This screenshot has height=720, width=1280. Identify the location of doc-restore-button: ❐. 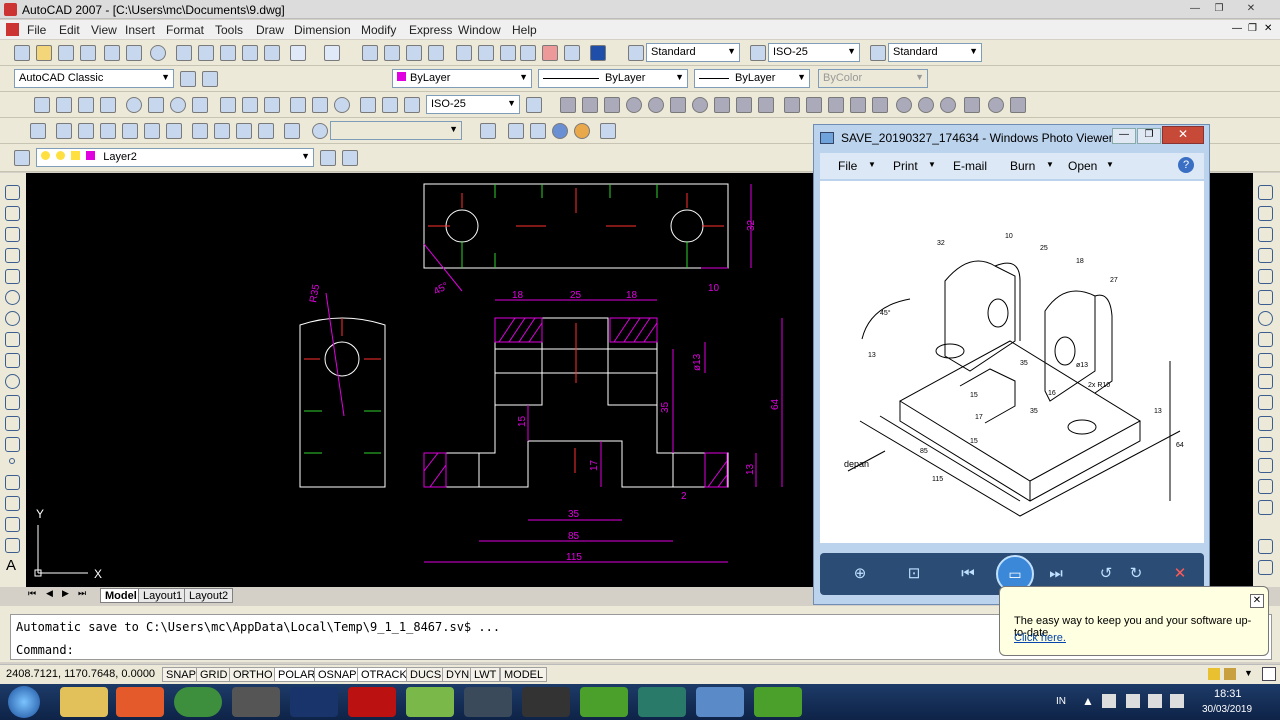
(1252, 28).